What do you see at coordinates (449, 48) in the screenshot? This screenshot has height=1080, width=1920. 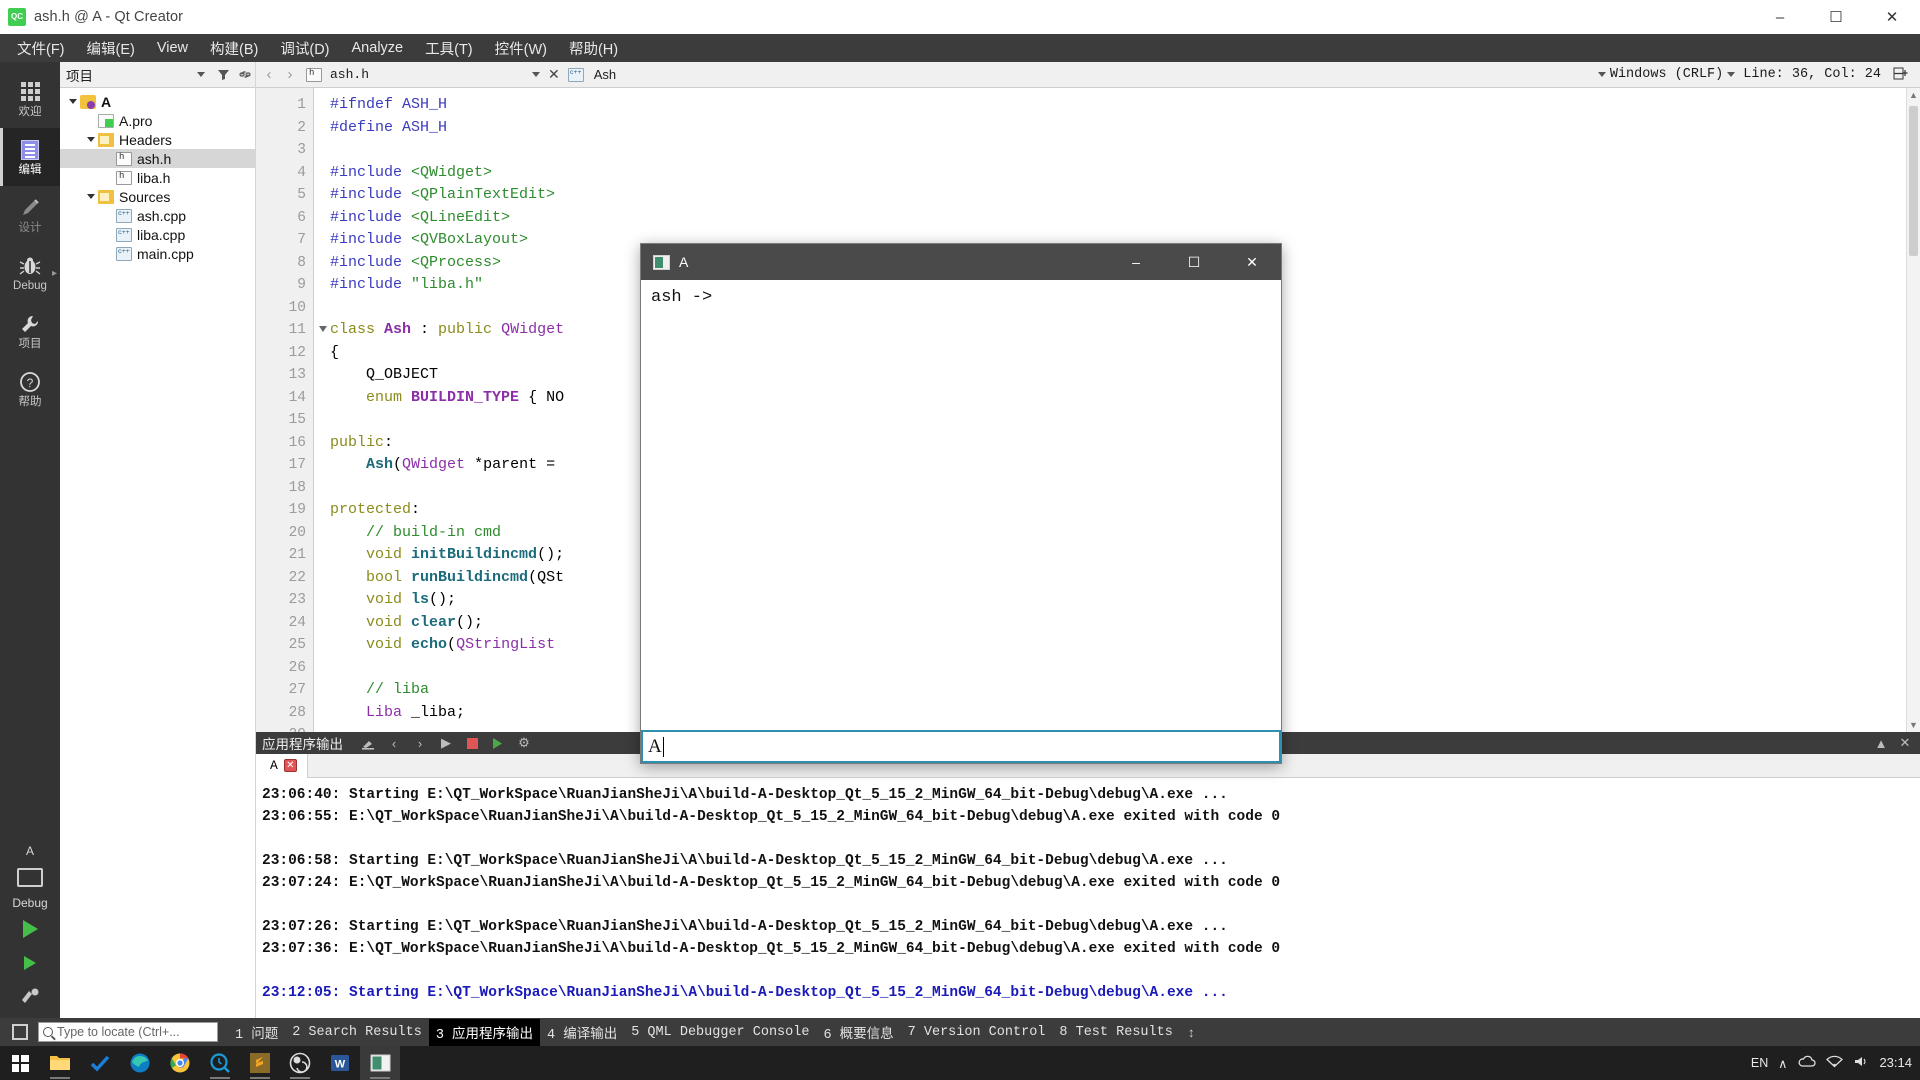 I see `menu-tools: 工具(T)` at bounding box center [449, 48].